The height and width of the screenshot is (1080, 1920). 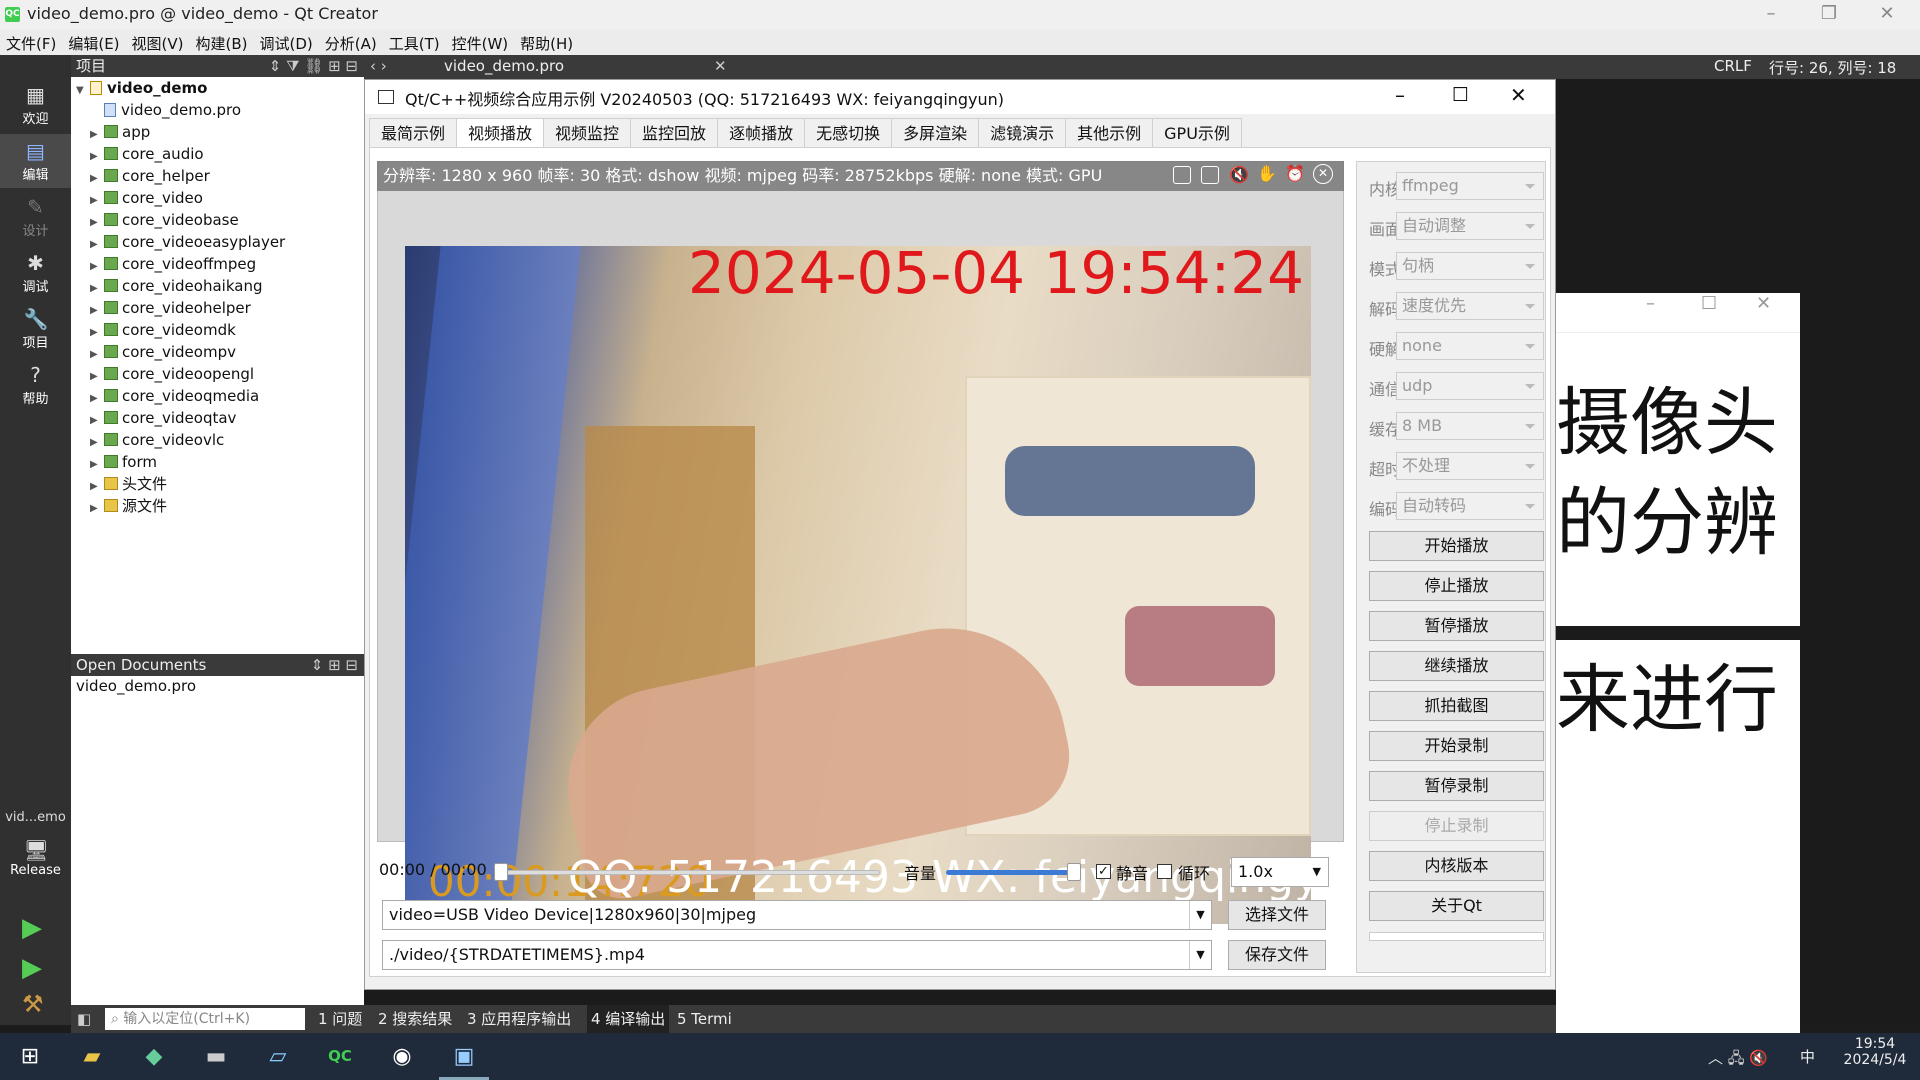 What do you see at coordinates (220, 176) in the screenshot?
I see `tree-item: ▶ core_helper` at bounding box center [220, 176].